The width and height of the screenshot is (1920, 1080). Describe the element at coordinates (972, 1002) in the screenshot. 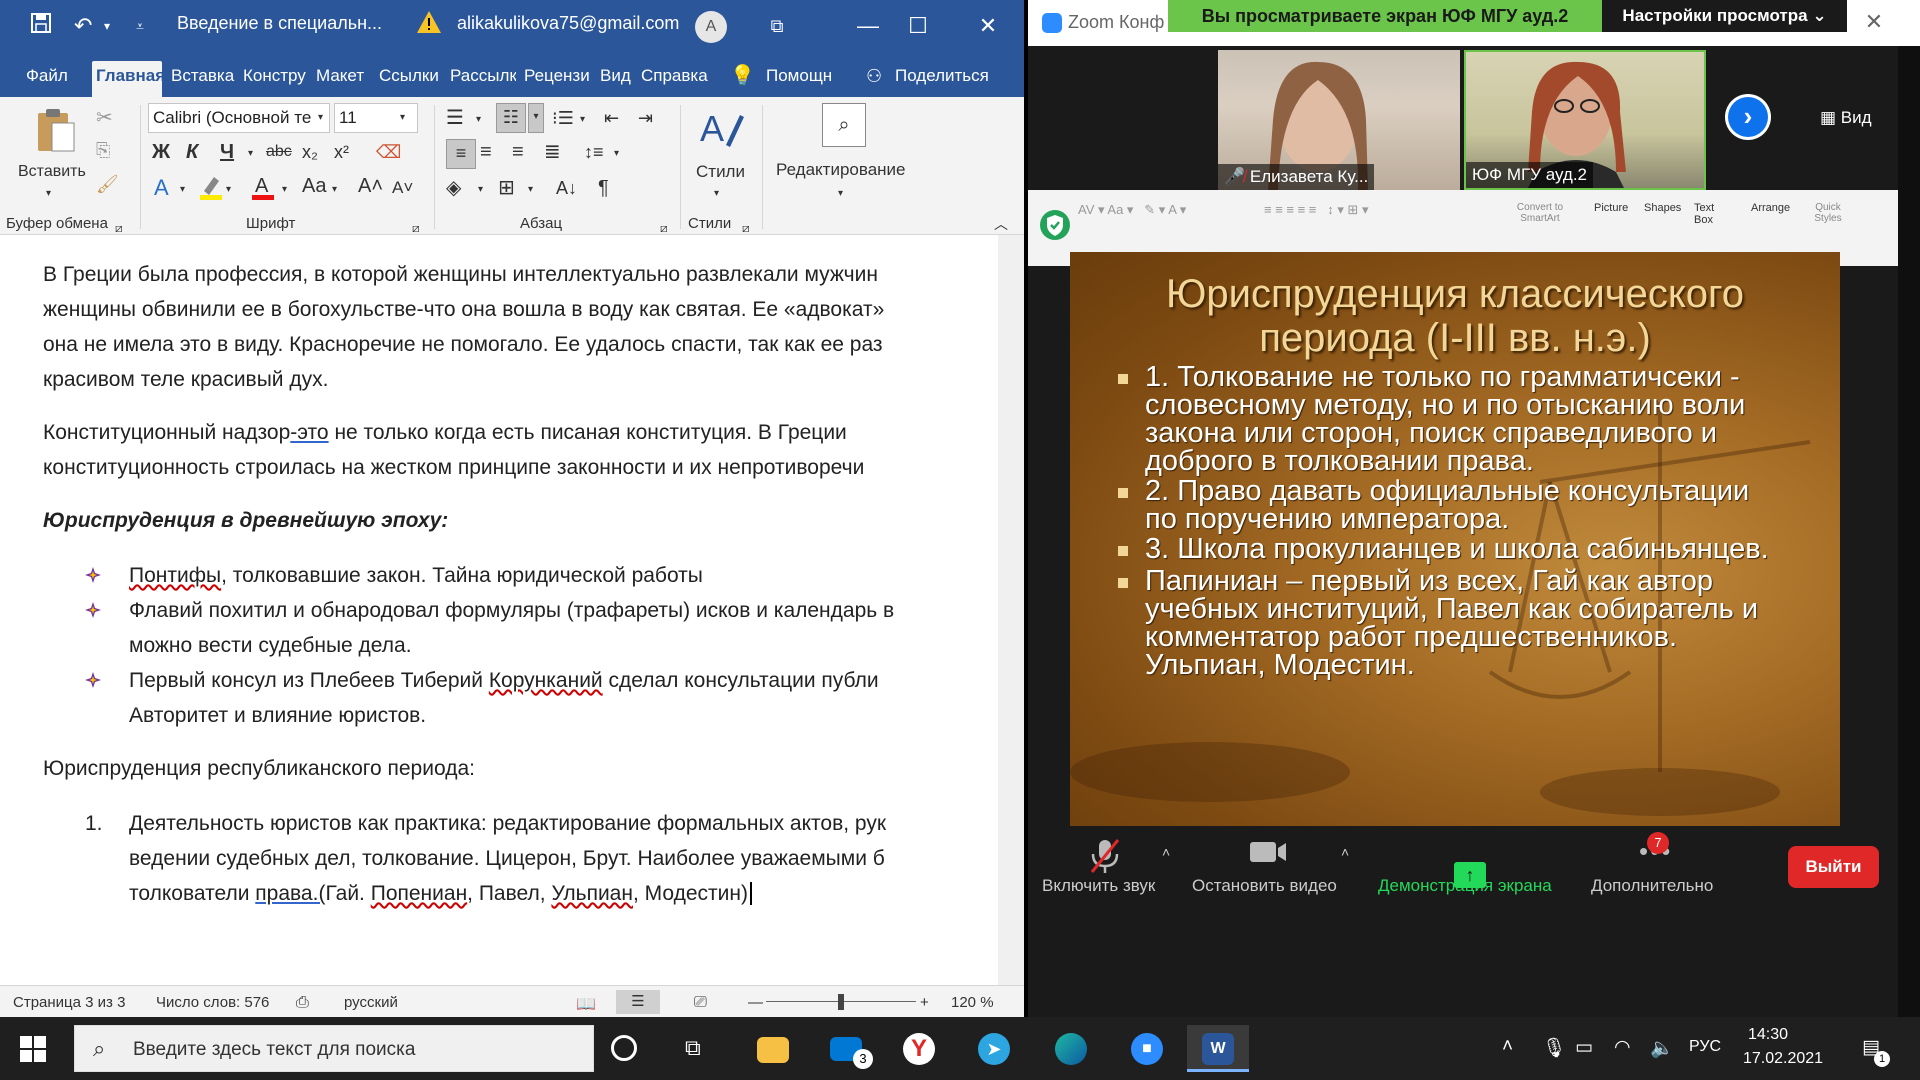

I see `zoom-level: 120 %` at that location.